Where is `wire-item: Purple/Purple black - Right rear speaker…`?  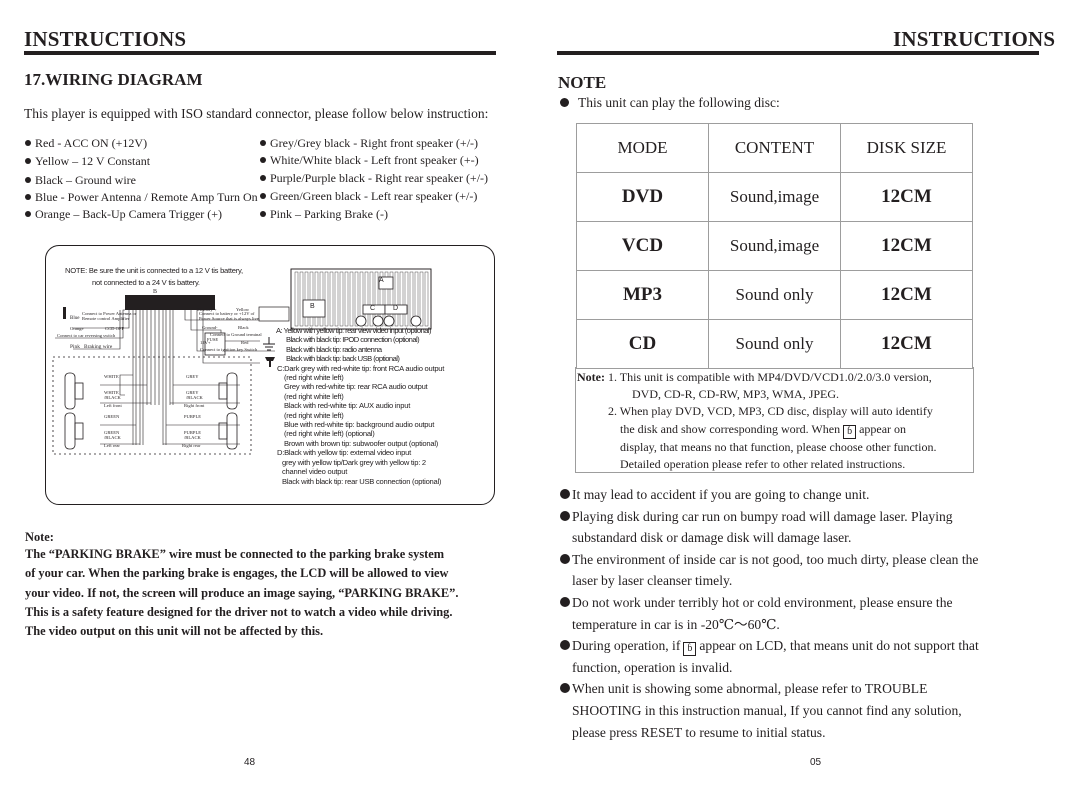 wire-item: Purple/Purple black - Right rear speaker… is located at coordinates (374, 178).